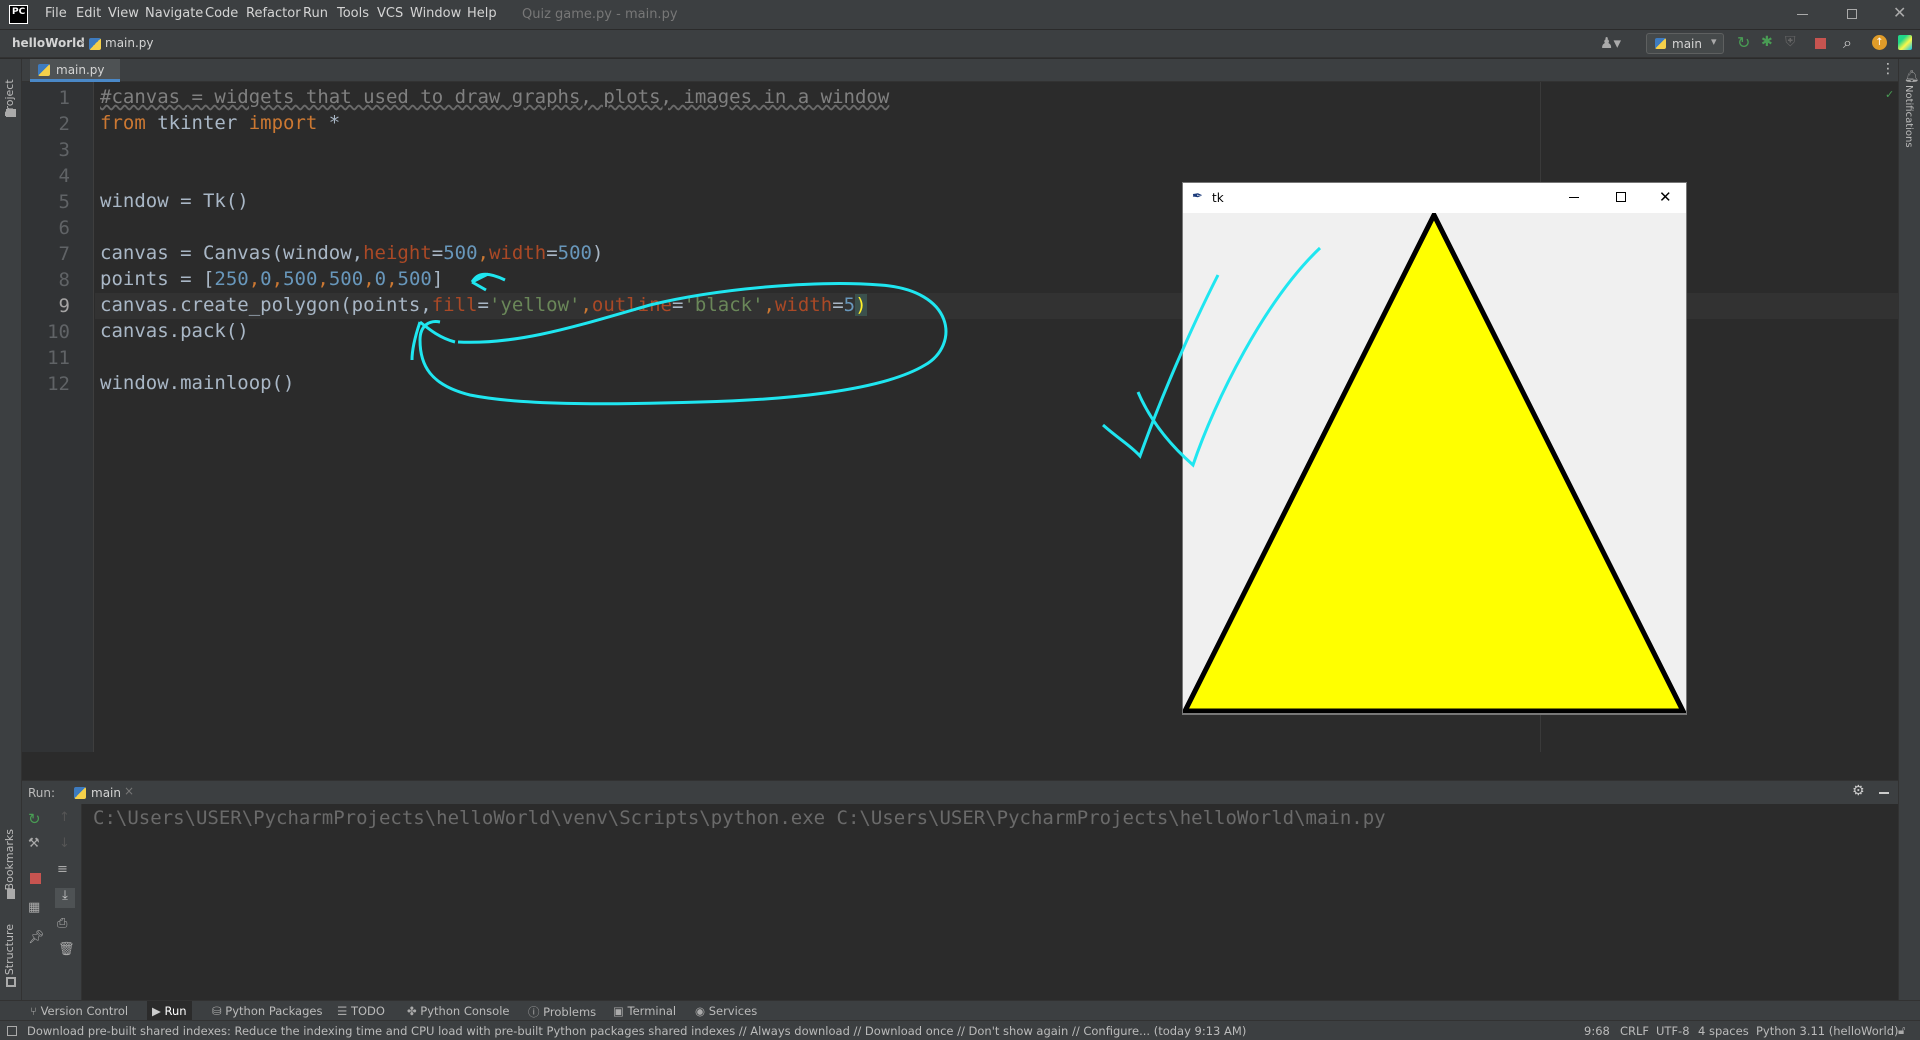 The width and height of the screenshot is (1920, 1040). What do you see at coordinates (95, 44) in the screenshot?
I see `python-file-icon` at bounding box center [95, 44].